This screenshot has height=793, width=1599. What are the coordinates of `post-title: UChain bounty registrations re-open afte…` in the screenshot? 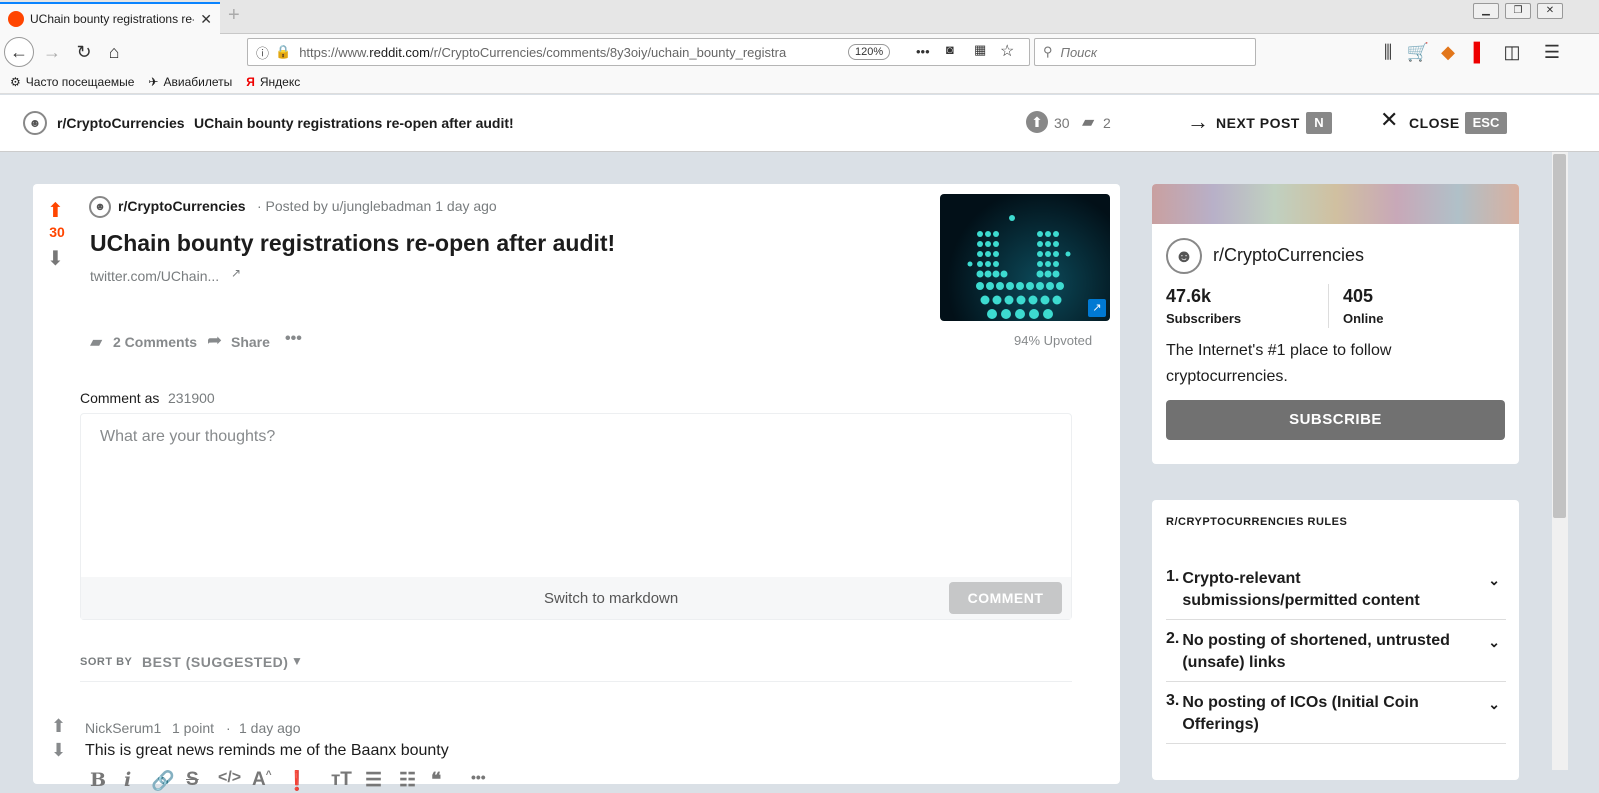 It's located at (352, 243).